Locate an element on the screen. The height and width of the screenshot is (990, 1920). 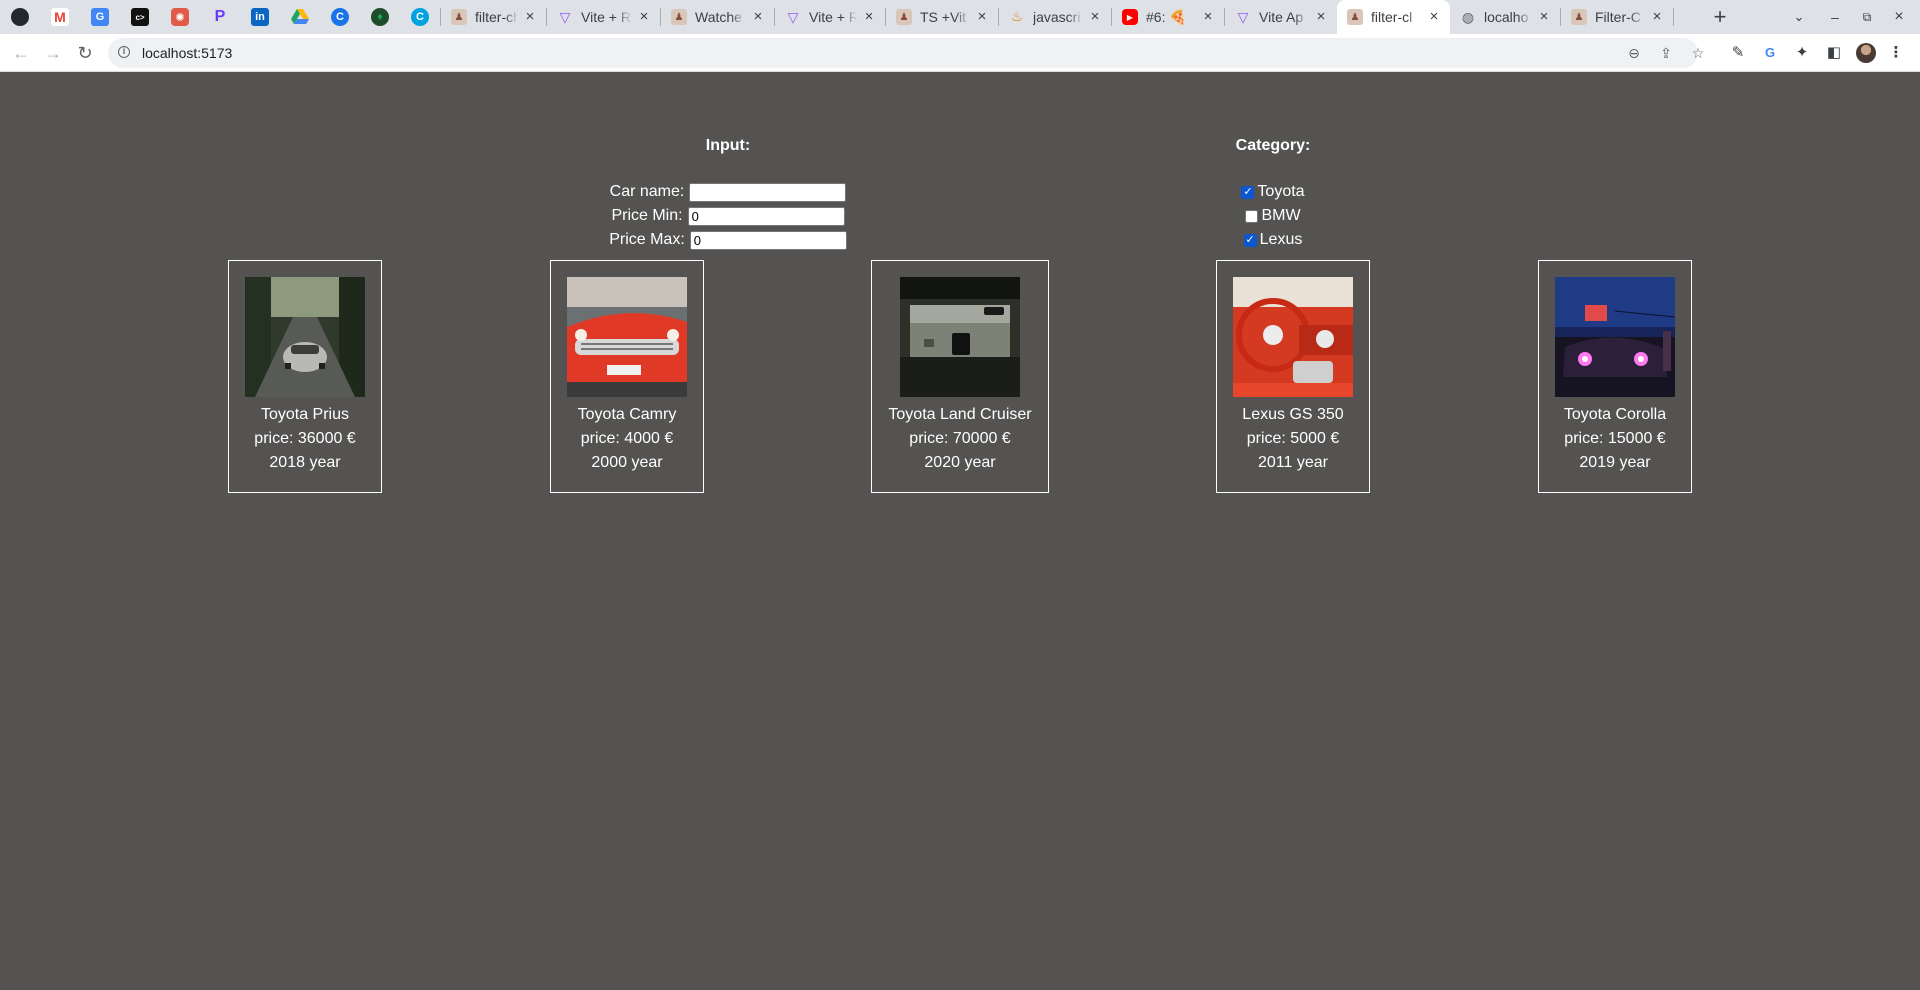
car-year: 2018 year is located at coordinates (305, 462).